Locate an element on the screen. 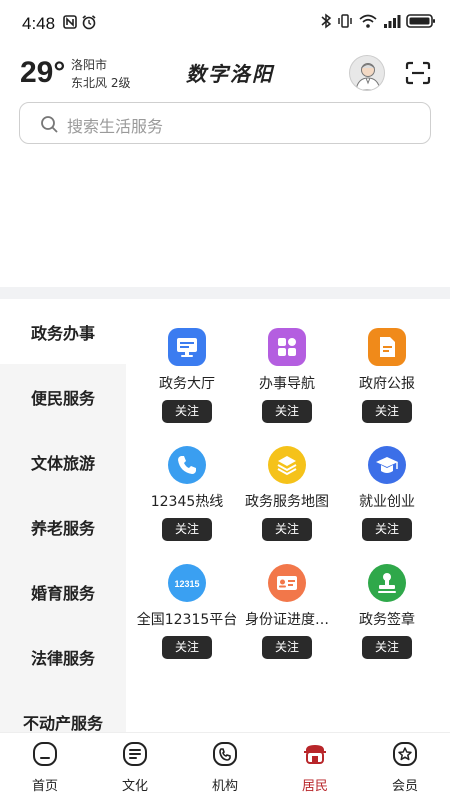 This screenshot has width=450, height=800. service-item: 就业创业 关注 is located at coordinates (387, 496).